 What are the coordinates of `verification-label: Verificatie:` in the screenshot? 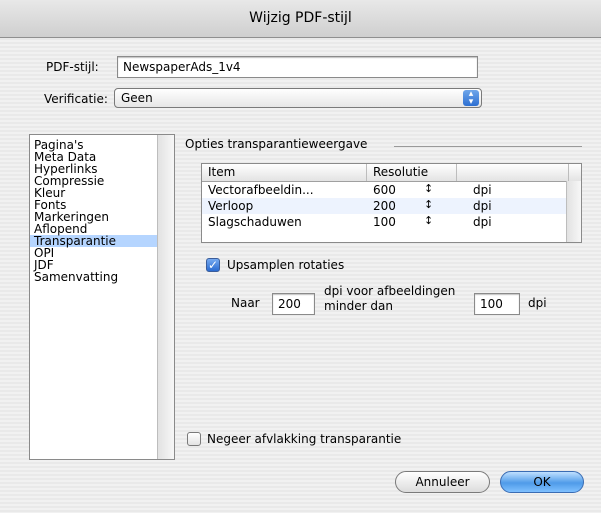 It's located at (76, 99).